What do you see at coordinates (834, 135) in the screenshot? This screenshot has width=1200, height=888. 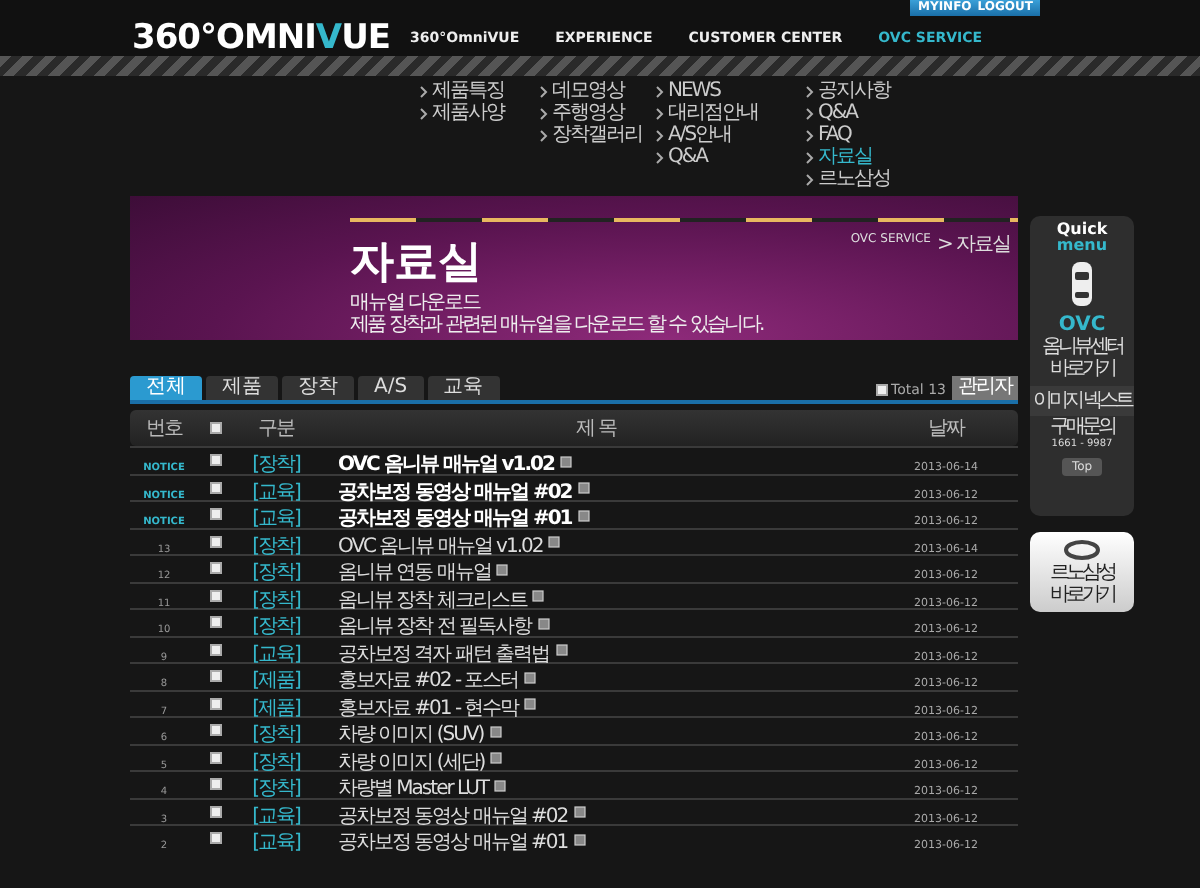 I see `submenu-item: FAQ` at bounding box center [834, 135].